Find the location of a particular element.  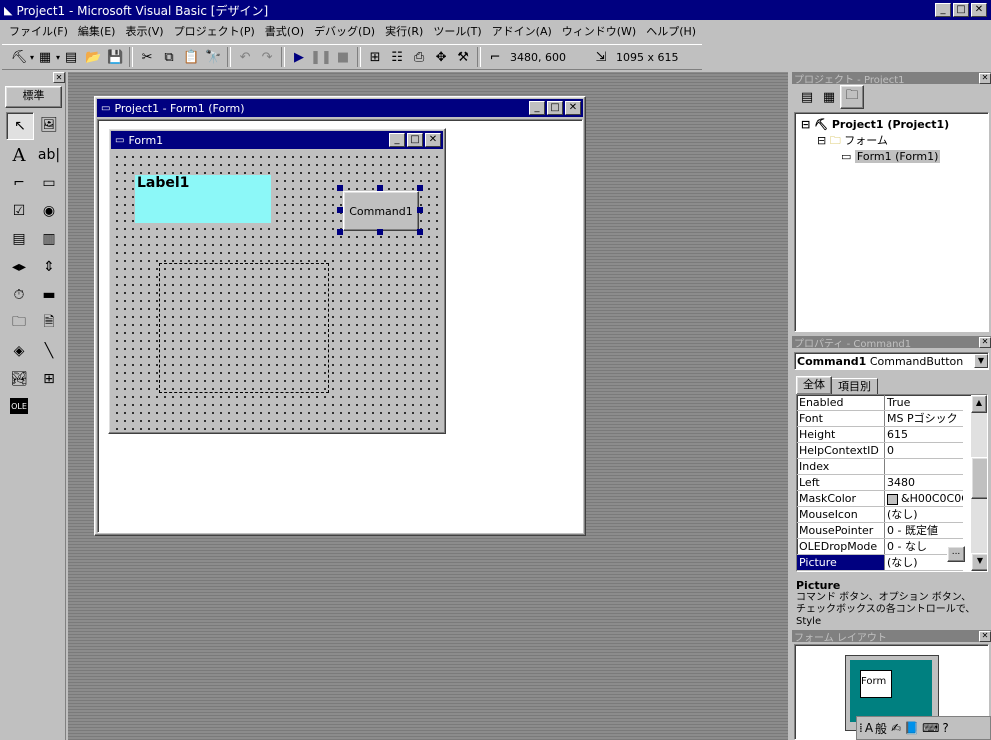

project-explorer-icon: ⊞ is located at coordinates (375, 57).